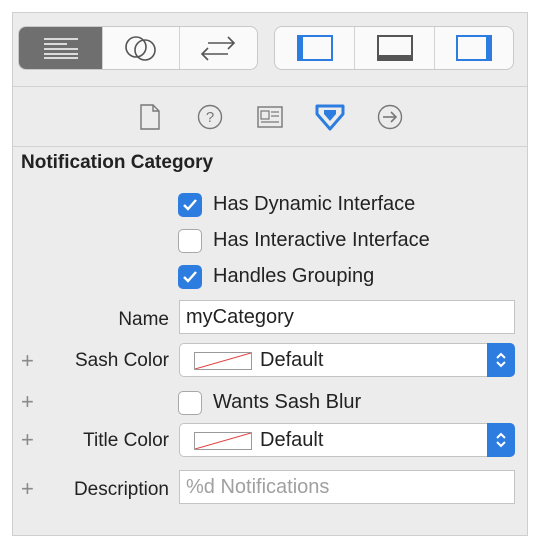  Describe the element at coordinates (270, 86) in the screenshot. I see `toolbar-divider` at that location.